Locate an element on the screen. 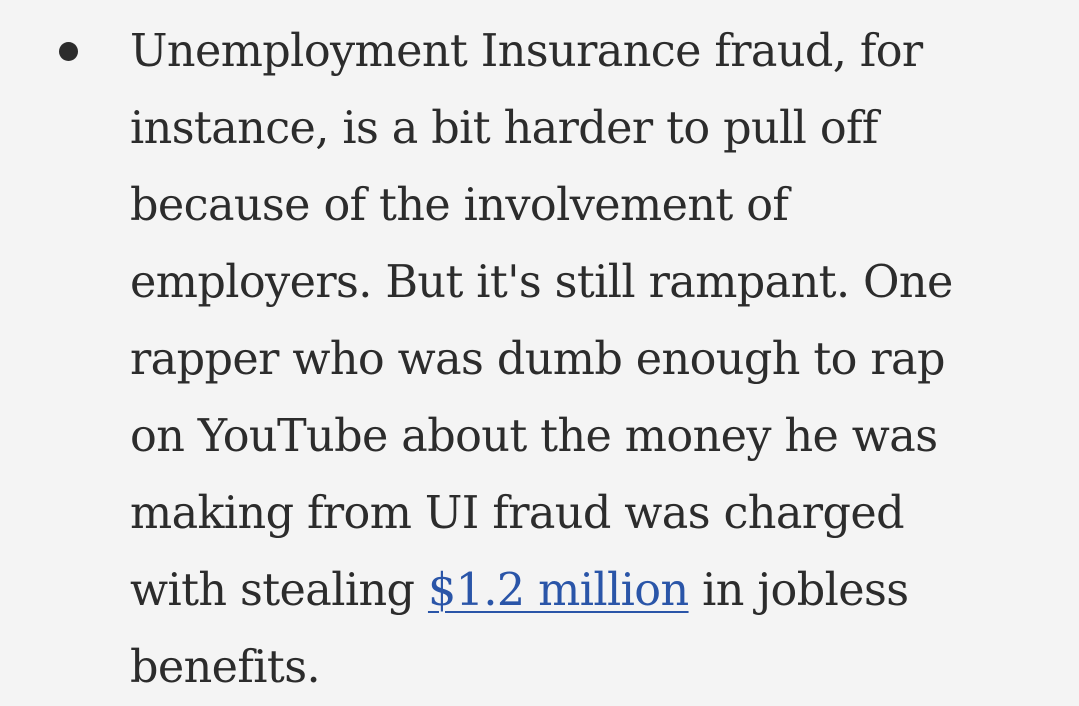  paragraph-line-with-link: with stealing $1.2 million in jobless is located at coordinates (600, 590).